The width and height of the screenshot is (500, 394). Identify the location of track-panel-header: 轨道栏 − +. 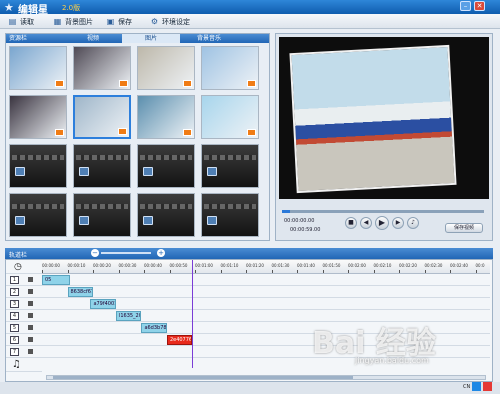
(249, 253).